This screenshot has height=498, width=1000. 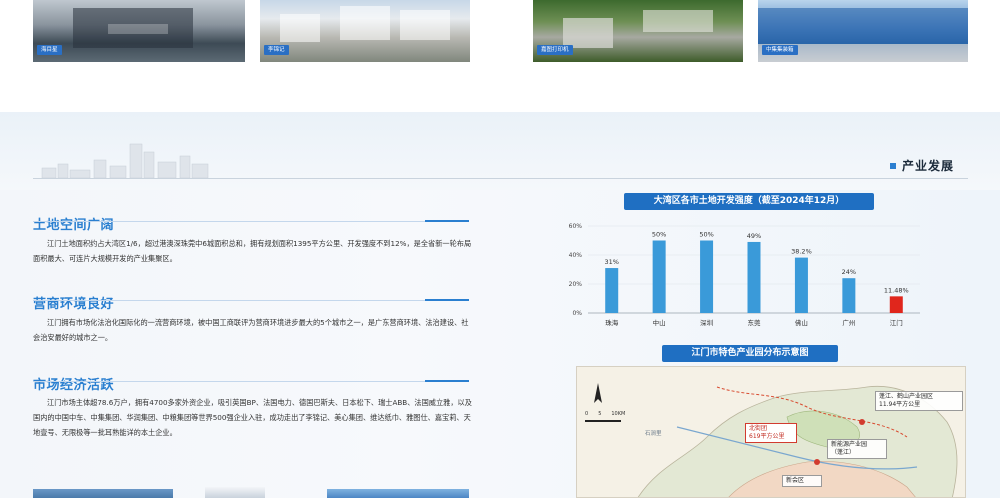 What do you see at coordinates (919, 401) in the screenshot?
I see `map-callout: 蓬江、鹤山产业园区 11.94平方公里` at bounding box center [919, 401].